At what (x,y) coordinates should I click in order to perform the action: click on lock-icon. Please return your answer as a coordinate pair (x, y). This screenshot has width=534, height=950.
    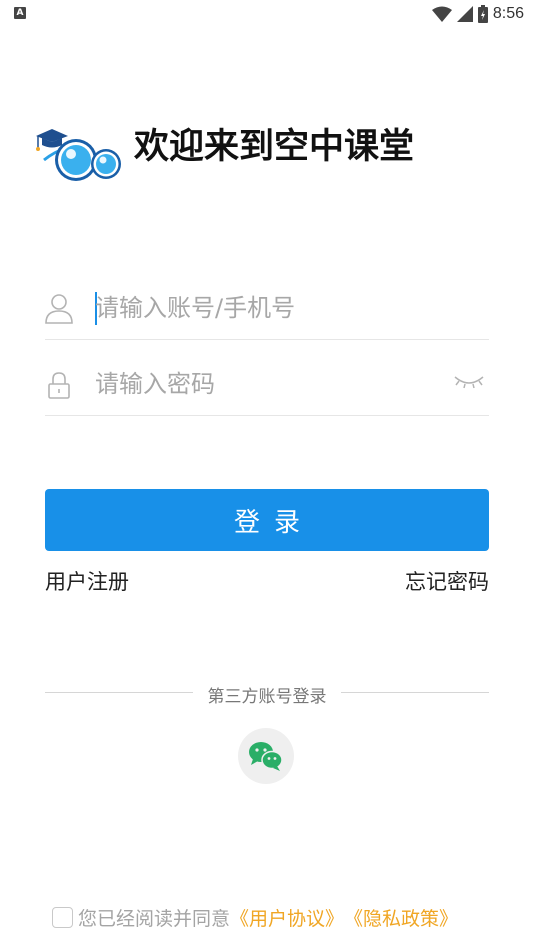
    Looking at the image, I should click on (59, 385).